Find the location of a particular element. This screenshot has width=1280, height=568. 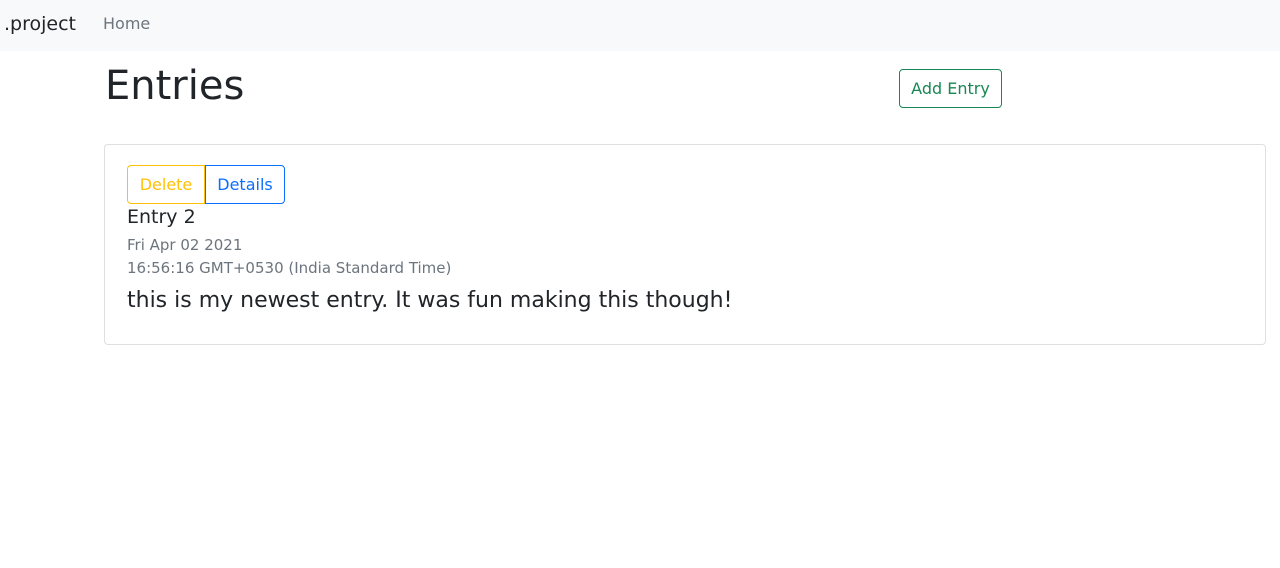

entry-title: Entry 2 is located at coordinates (161, 217).